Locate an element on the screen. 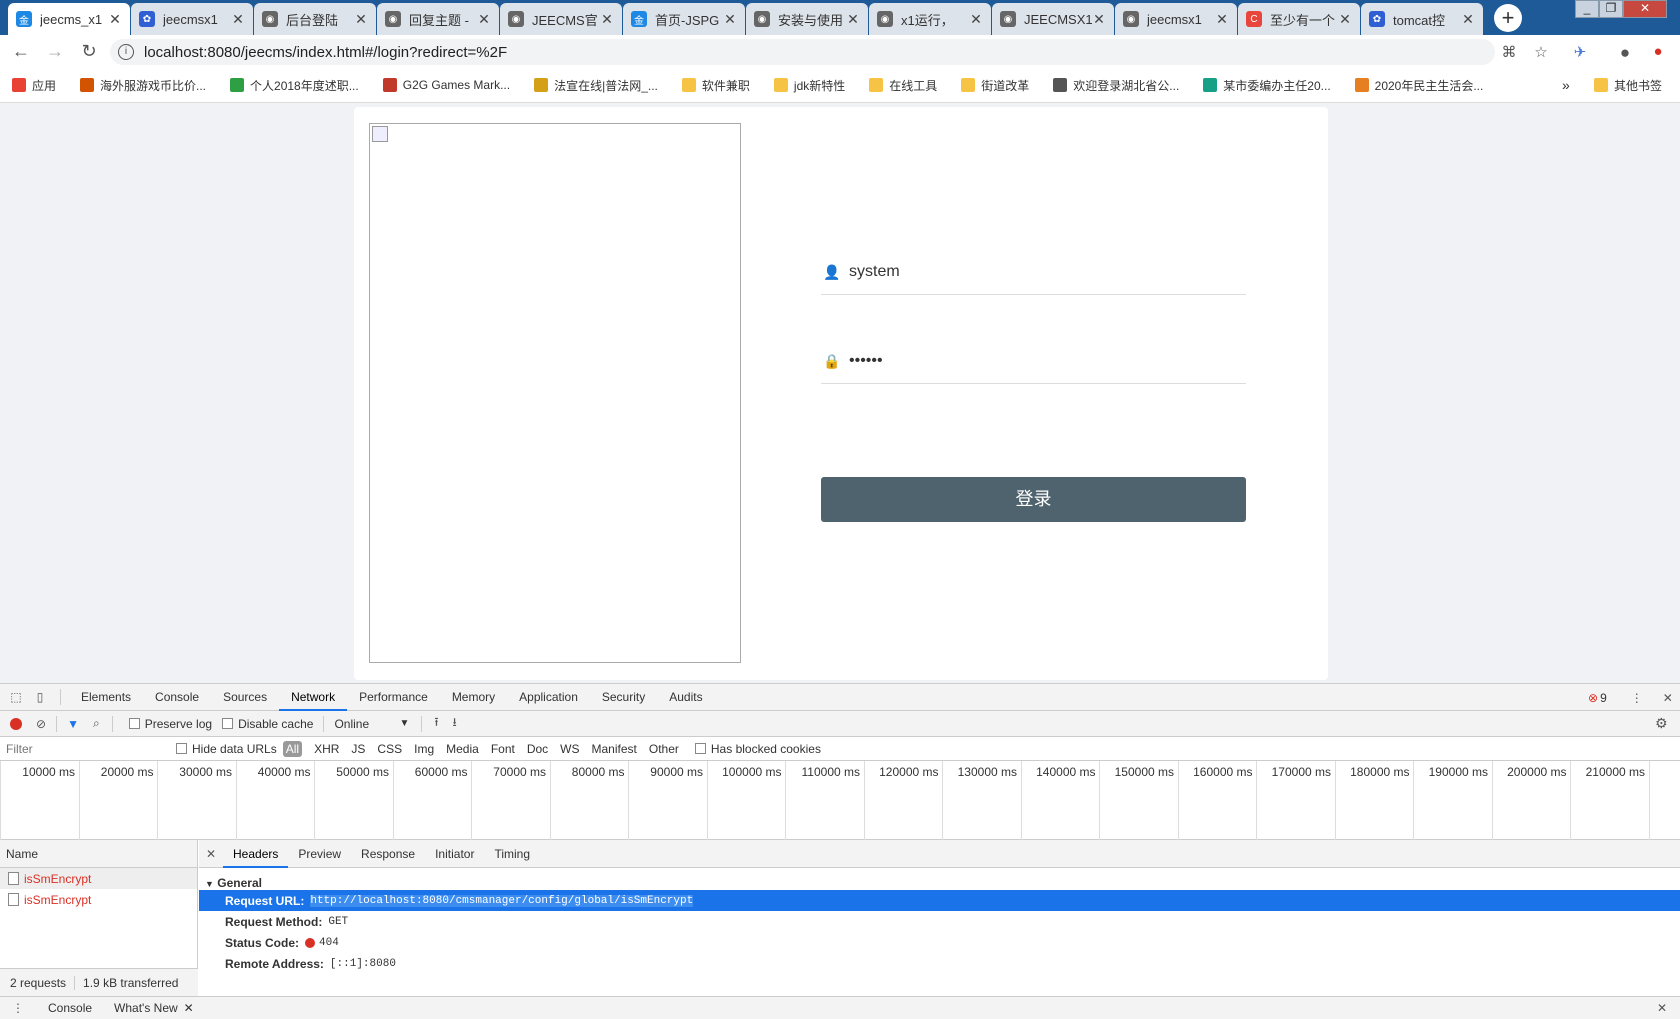 The width and height of the screenshot is (1680, 1019). translate-icon: ⌘ is located at coordinates (1509, 52).